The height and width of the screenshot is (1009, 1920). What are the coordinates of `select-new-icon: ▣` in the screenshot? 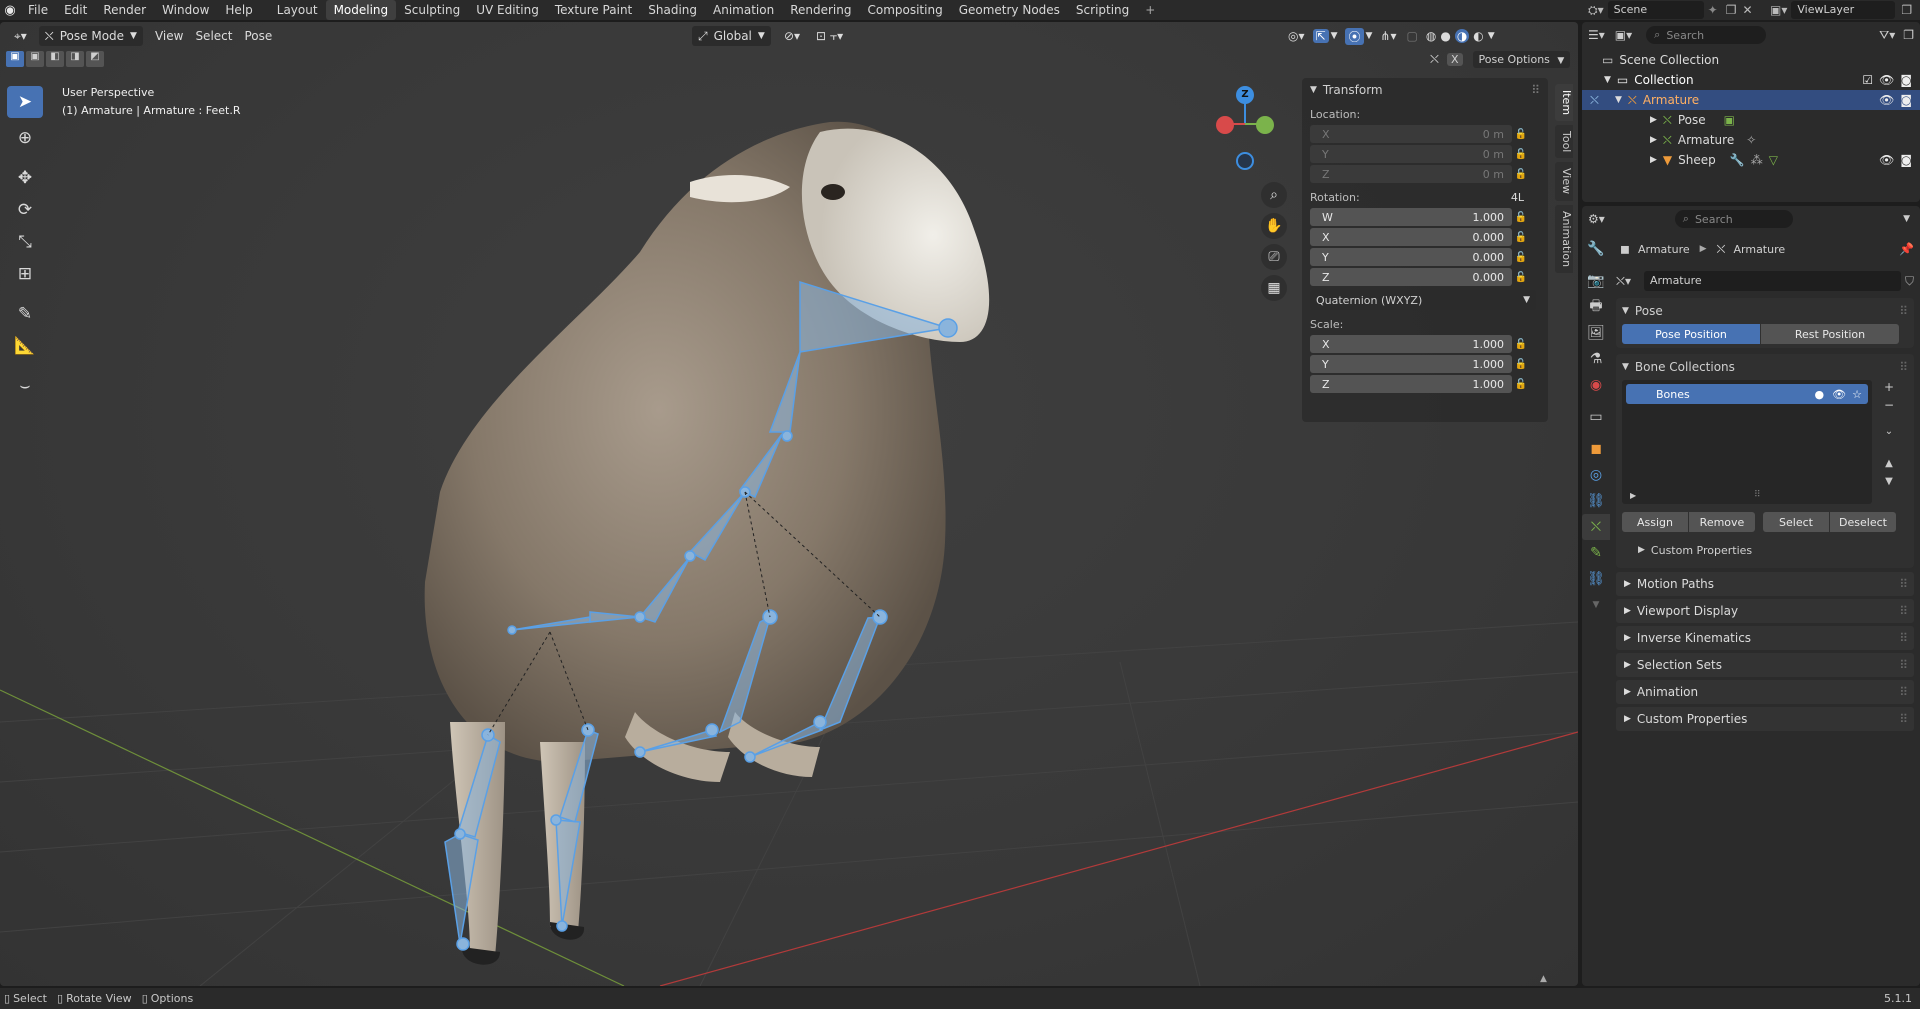 It's located at (15, 59).